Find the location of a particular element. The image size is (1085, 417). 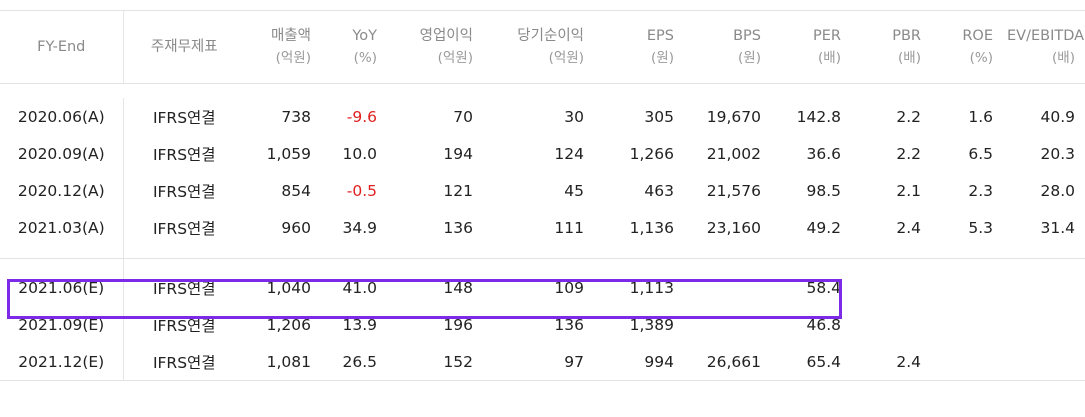

header-yoy: YoY (%) is located at coordinates (354, 47).